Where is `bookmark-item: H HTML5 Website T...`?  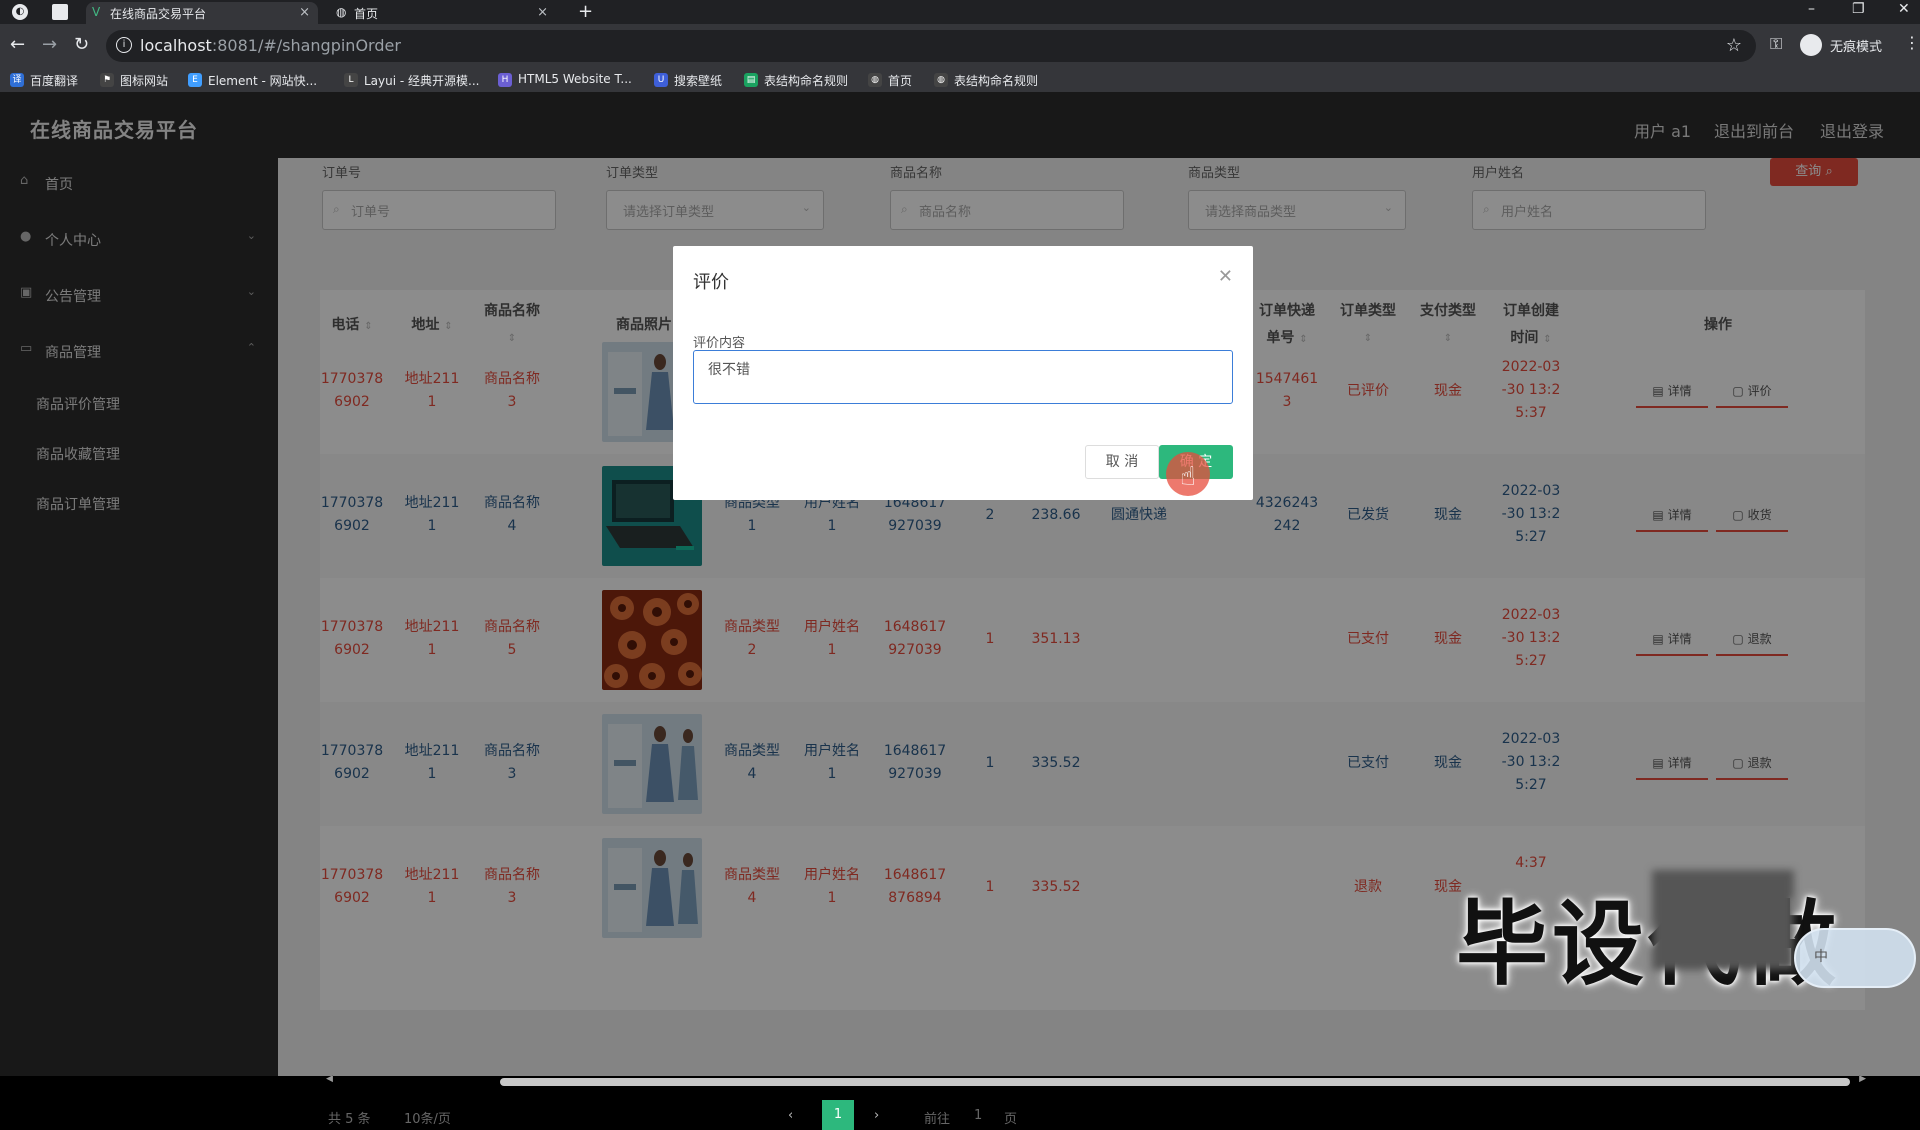 bookmark-item: H HTML5 Website T... is located at coordinates (565, 79).